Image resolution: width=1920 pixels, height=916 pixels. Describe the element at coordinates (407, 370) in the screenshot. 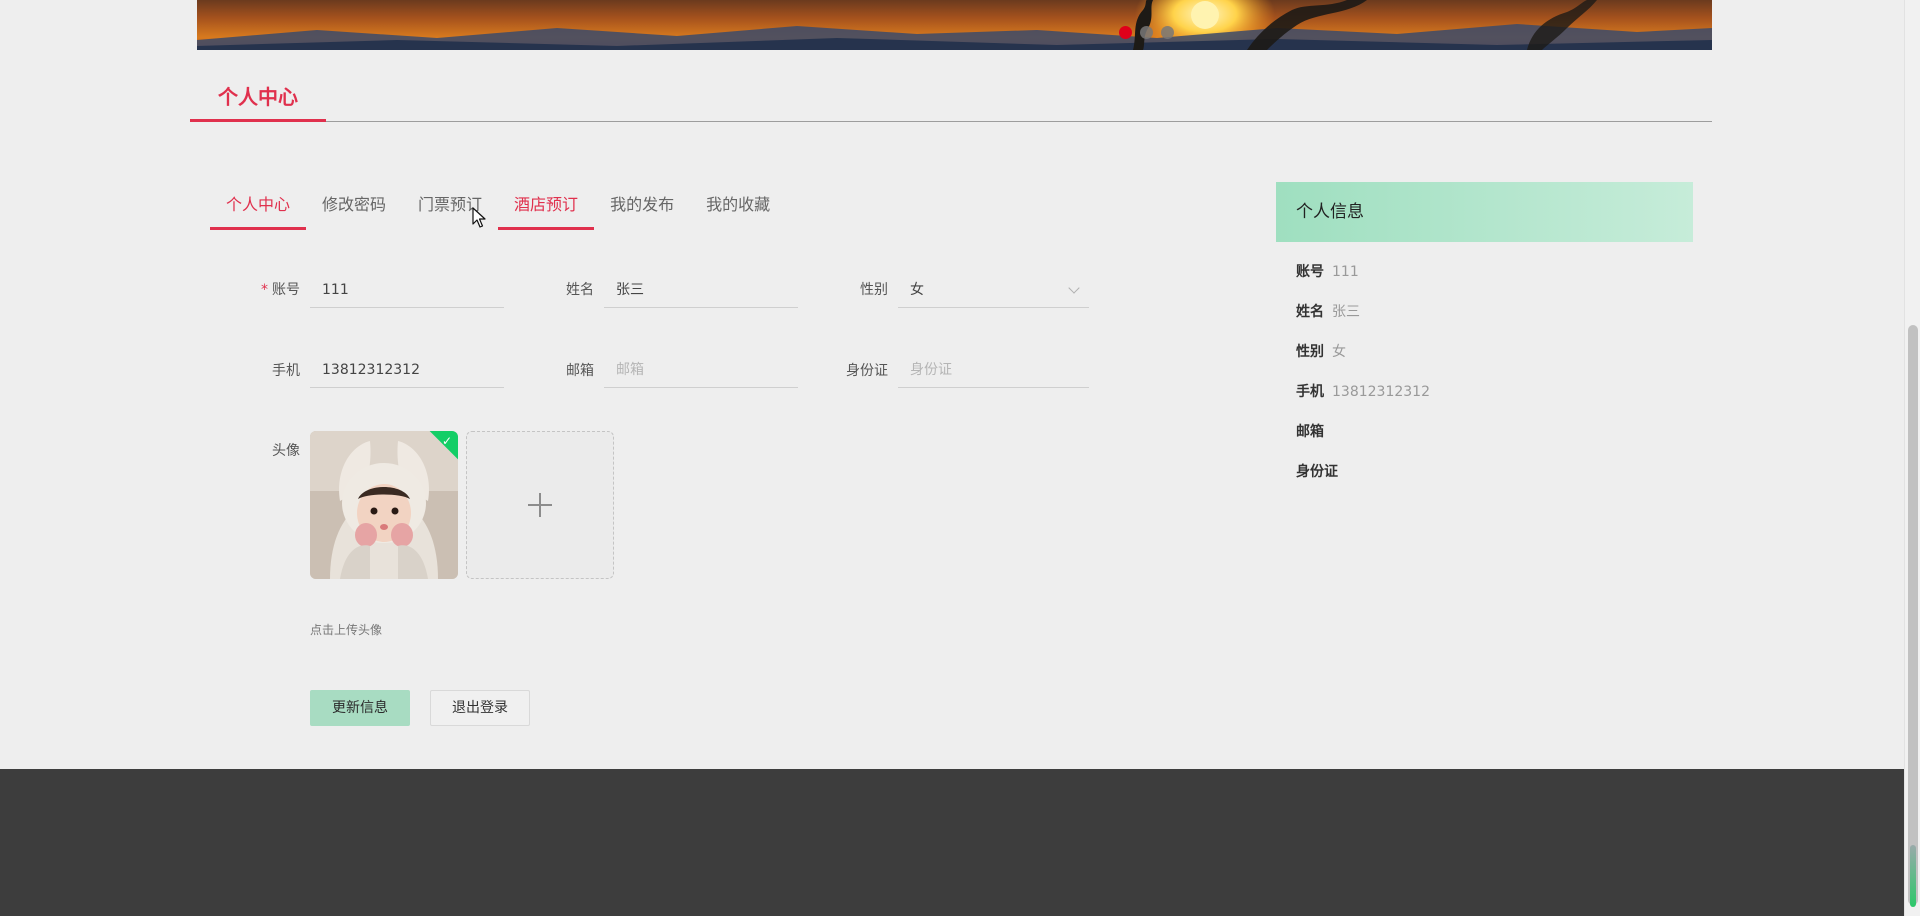

I see `phone-input: 13812312312` at that location.